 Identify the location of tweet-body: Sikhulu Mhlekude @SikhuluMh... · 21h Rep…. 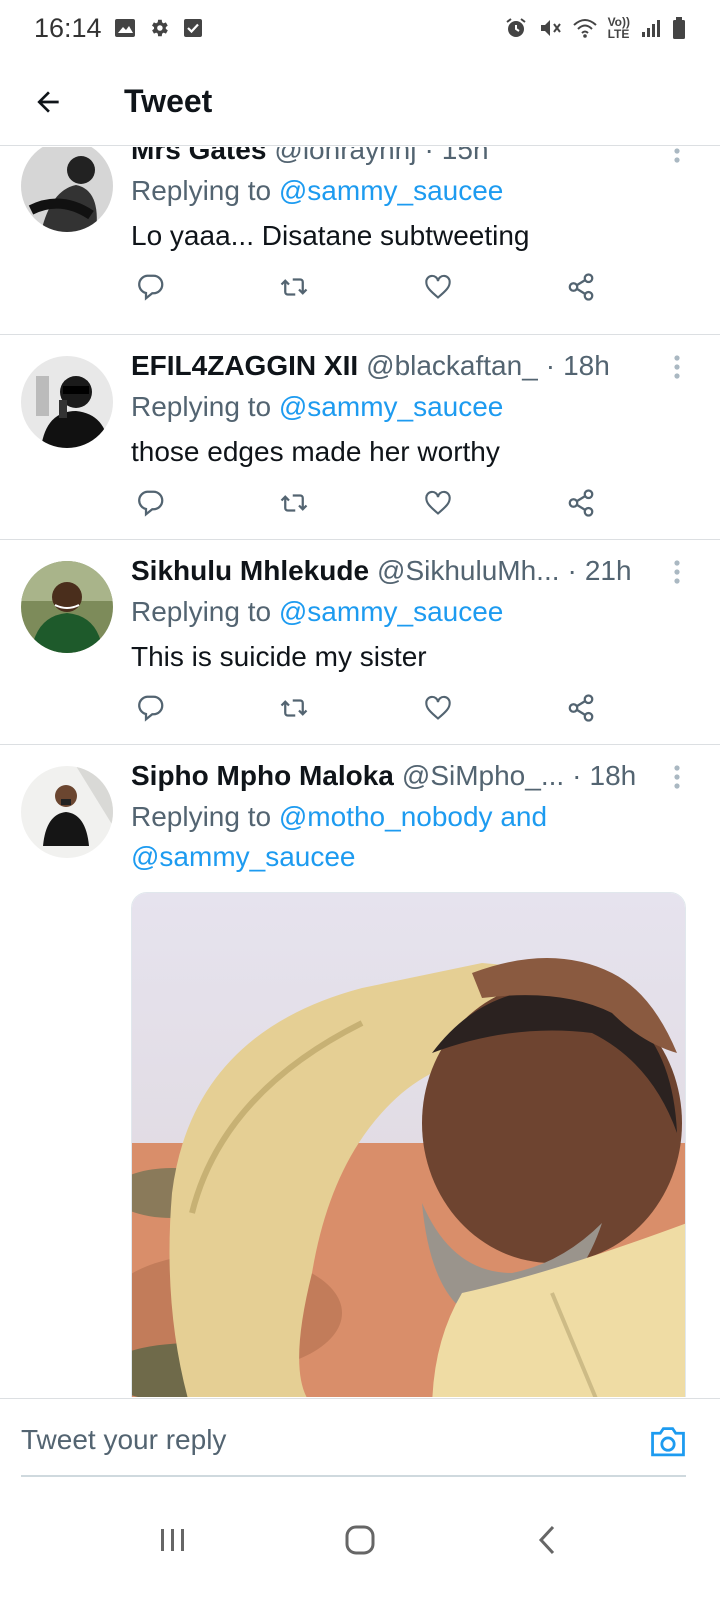
(405, 615).